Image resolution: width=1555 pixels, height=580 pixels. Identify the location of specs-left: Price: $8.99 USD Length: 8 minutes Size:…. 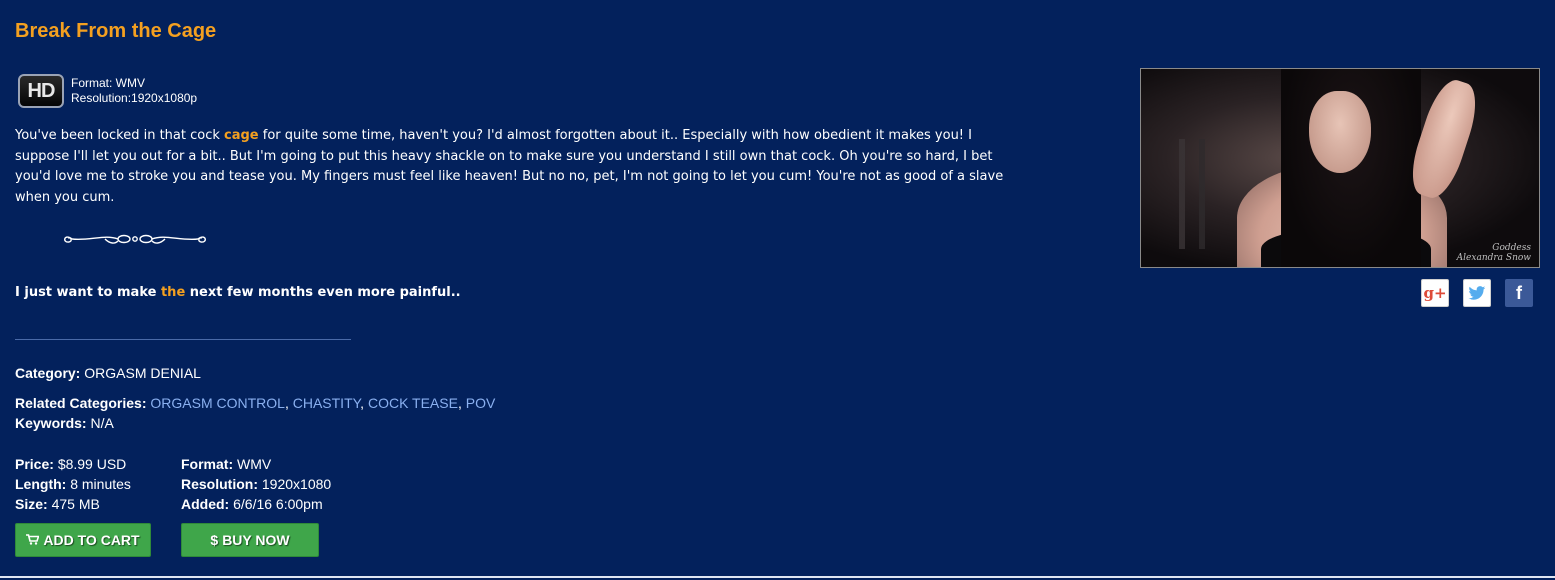
(73, 484).